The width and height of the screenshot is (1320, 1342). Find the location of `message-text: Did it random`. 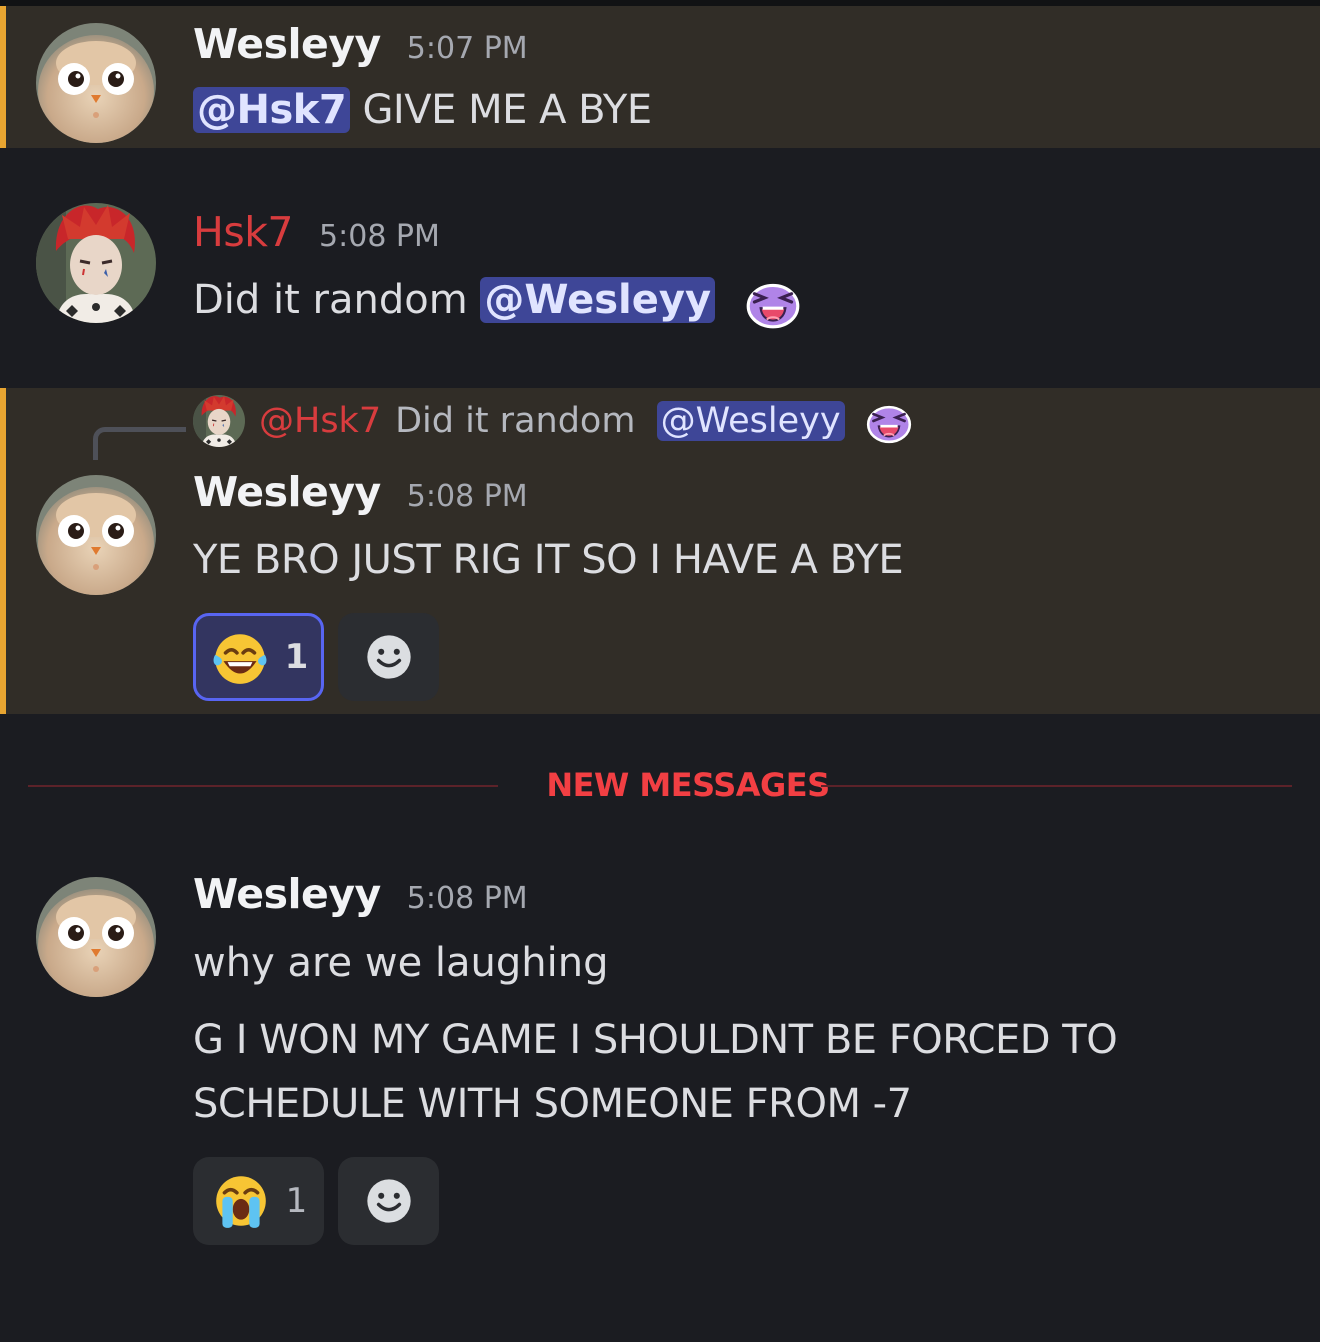

message-text: Did it random is located at coordinates (330, 300).